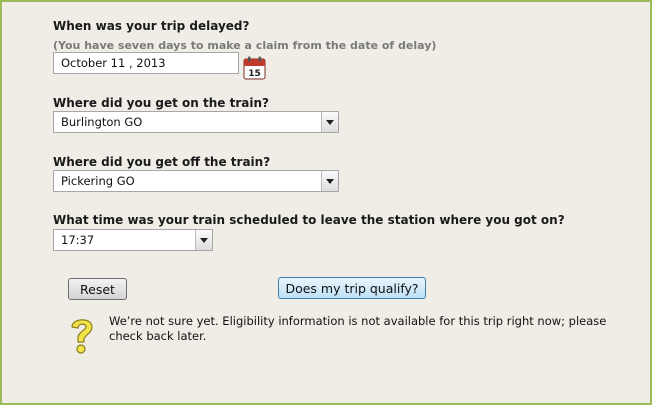 The height and width of the screenshot is (405, 652). I want to click on delay-date-input: October 11 , 2013, so click(146, 63).